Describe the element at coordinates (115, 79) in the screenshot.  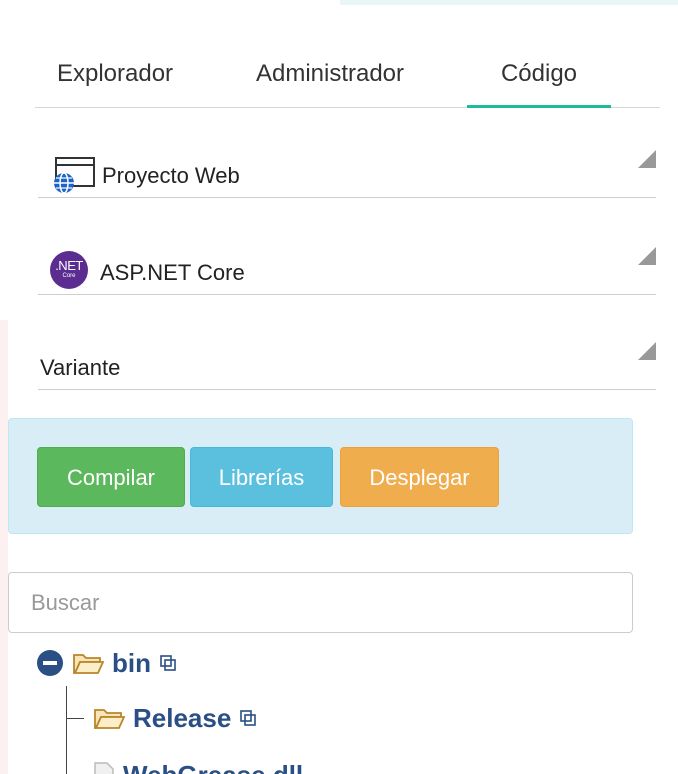
I see `tab-explorador: Explorador` at that location.